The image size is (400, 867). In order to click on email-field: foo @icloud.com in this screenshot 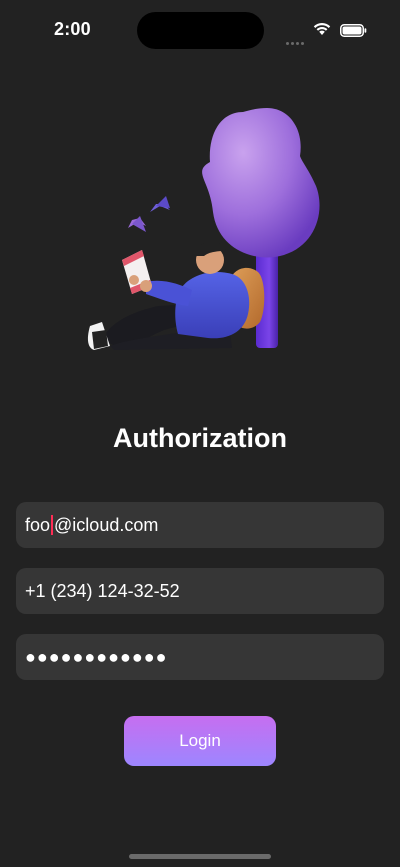, I will do `click(200, 525)`.